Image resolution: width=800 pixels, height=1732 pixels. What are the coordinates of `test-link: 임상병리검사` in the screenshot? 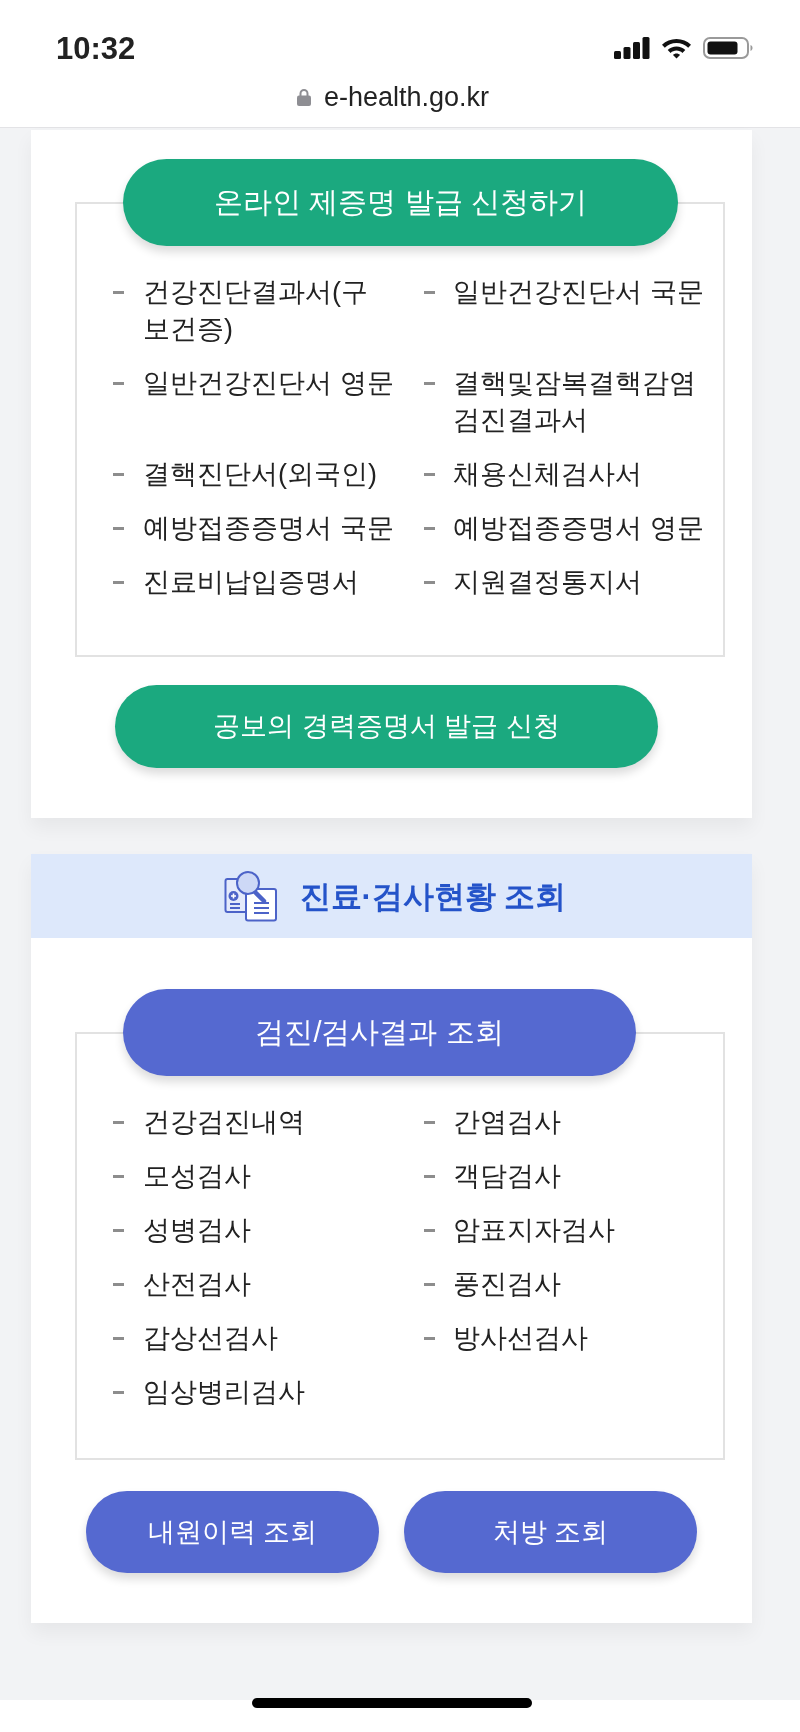 It's located at (268, 1392).